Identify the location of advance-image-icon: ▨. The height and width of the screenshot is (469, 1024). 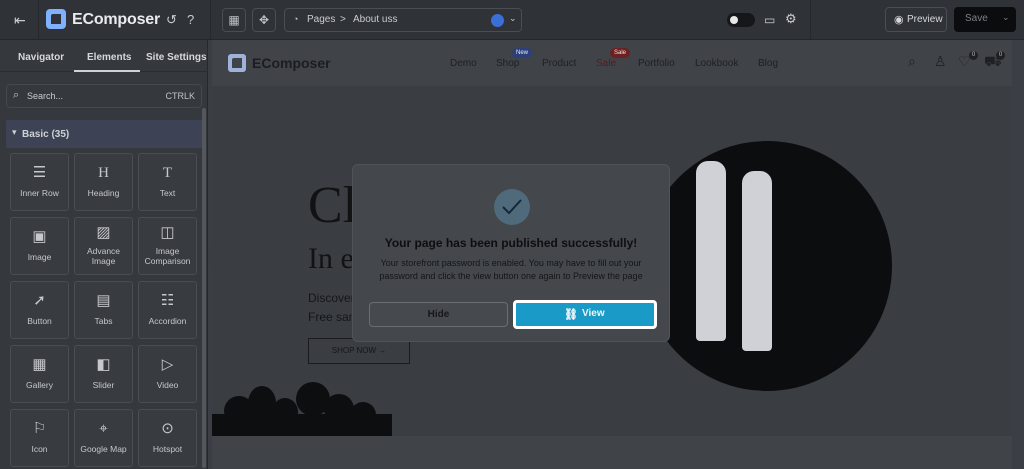
(103, 232).